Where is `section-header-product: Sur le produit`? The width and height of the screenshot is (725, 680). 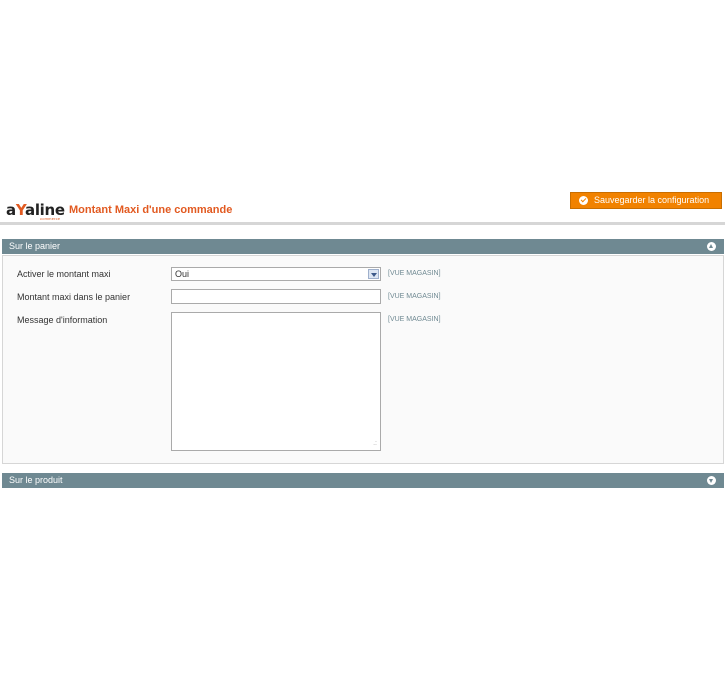 section-header-product: Sur le produit is located at coordinates (363, 480).